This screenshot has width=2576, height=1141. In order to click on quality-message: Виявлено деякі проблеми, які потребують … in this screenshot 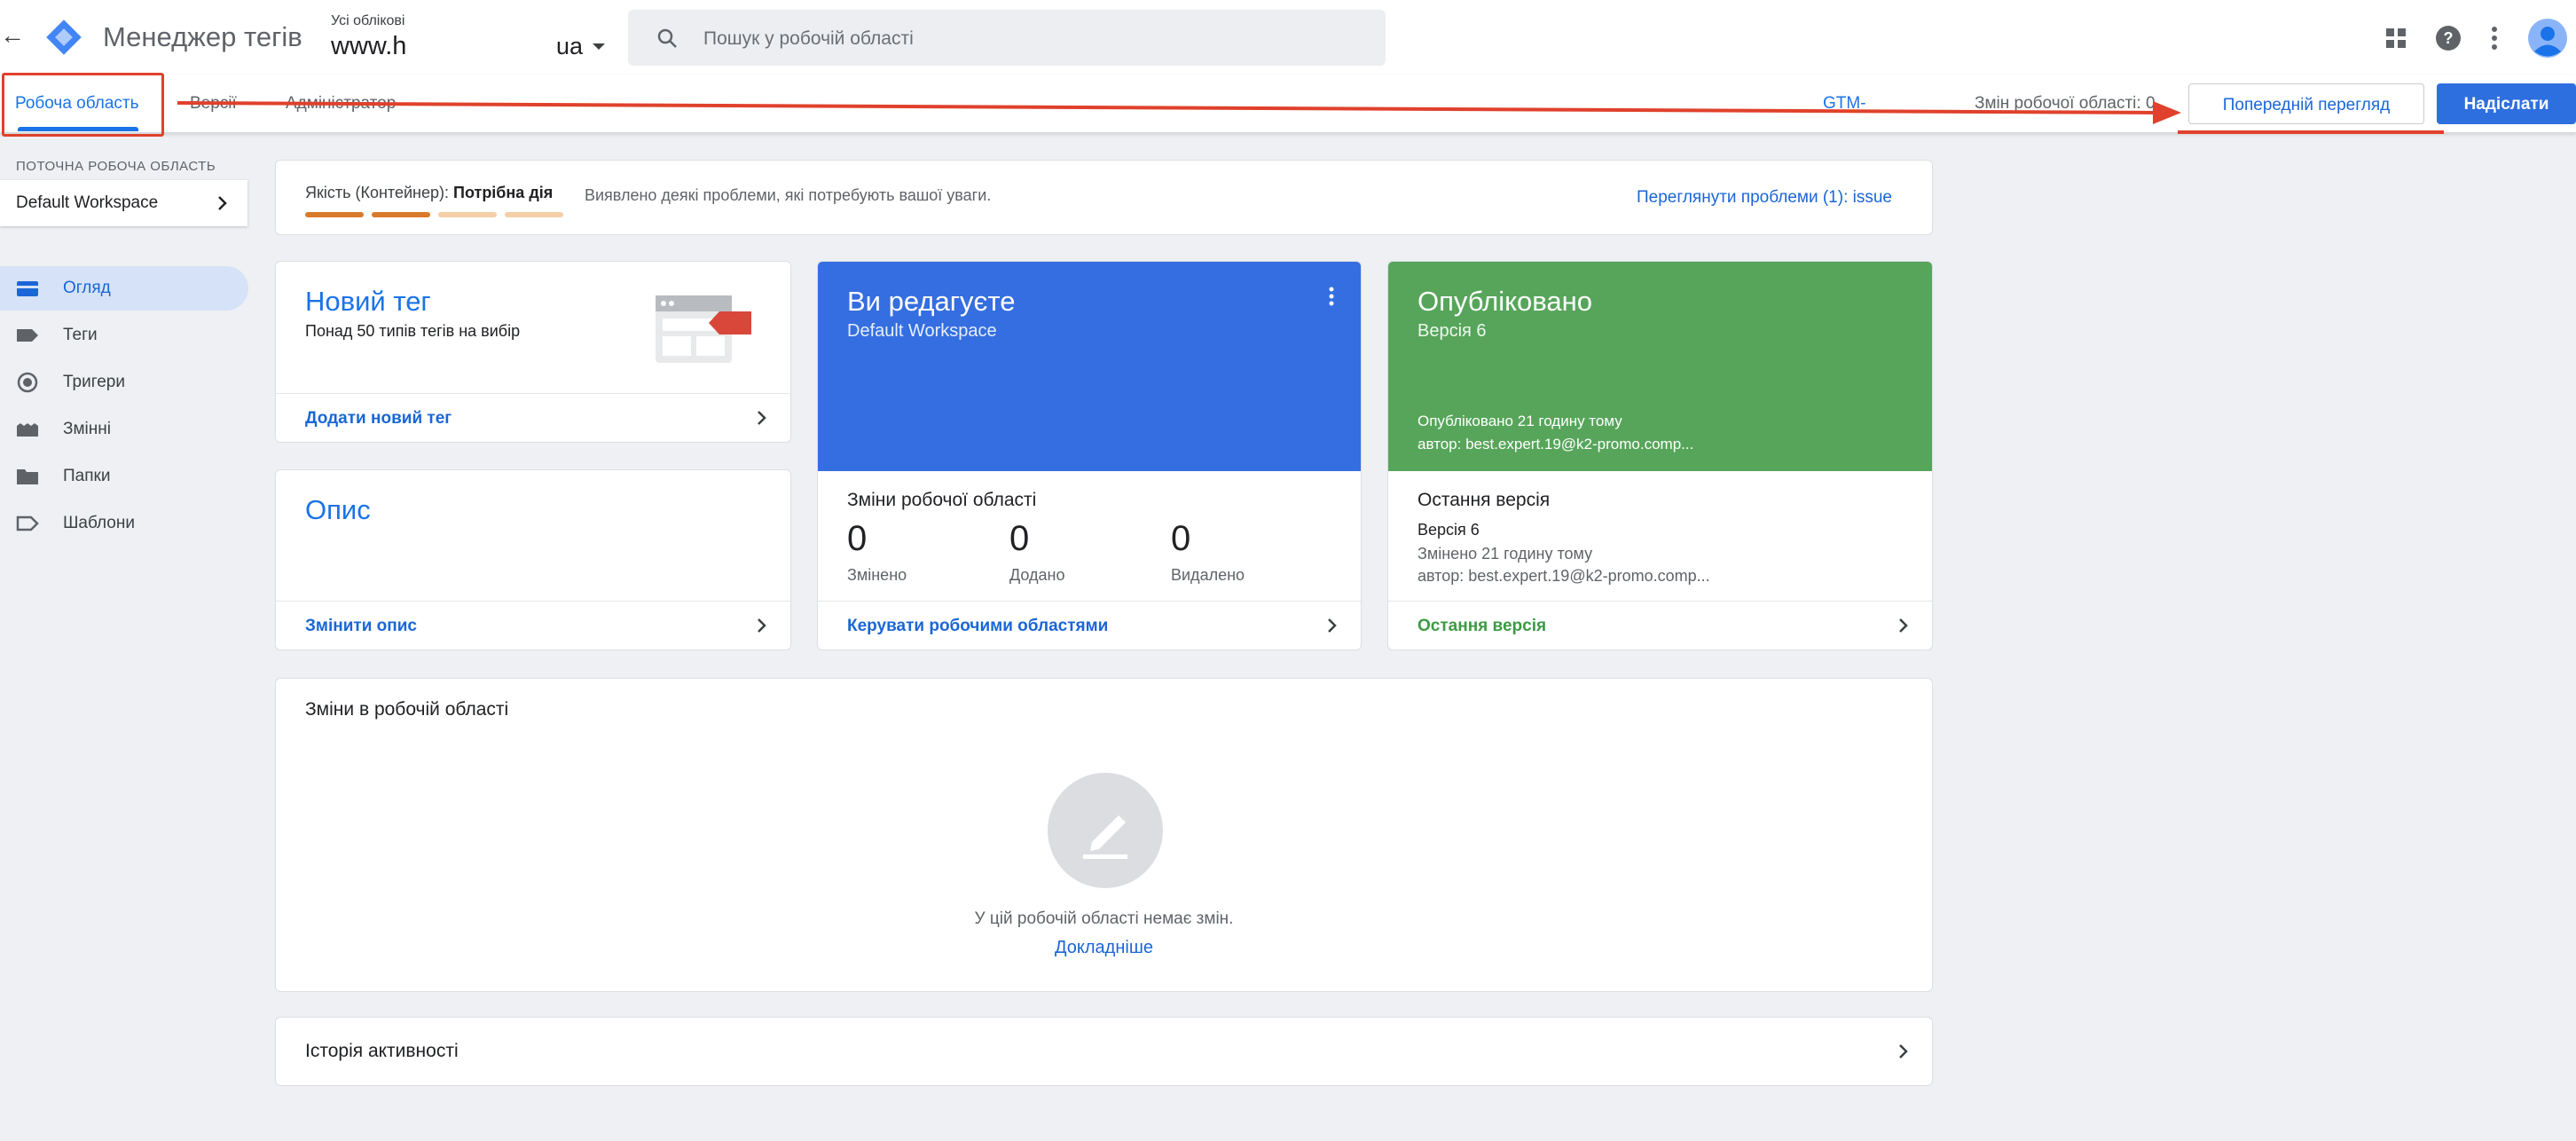, I will do `click(788, 195)`.